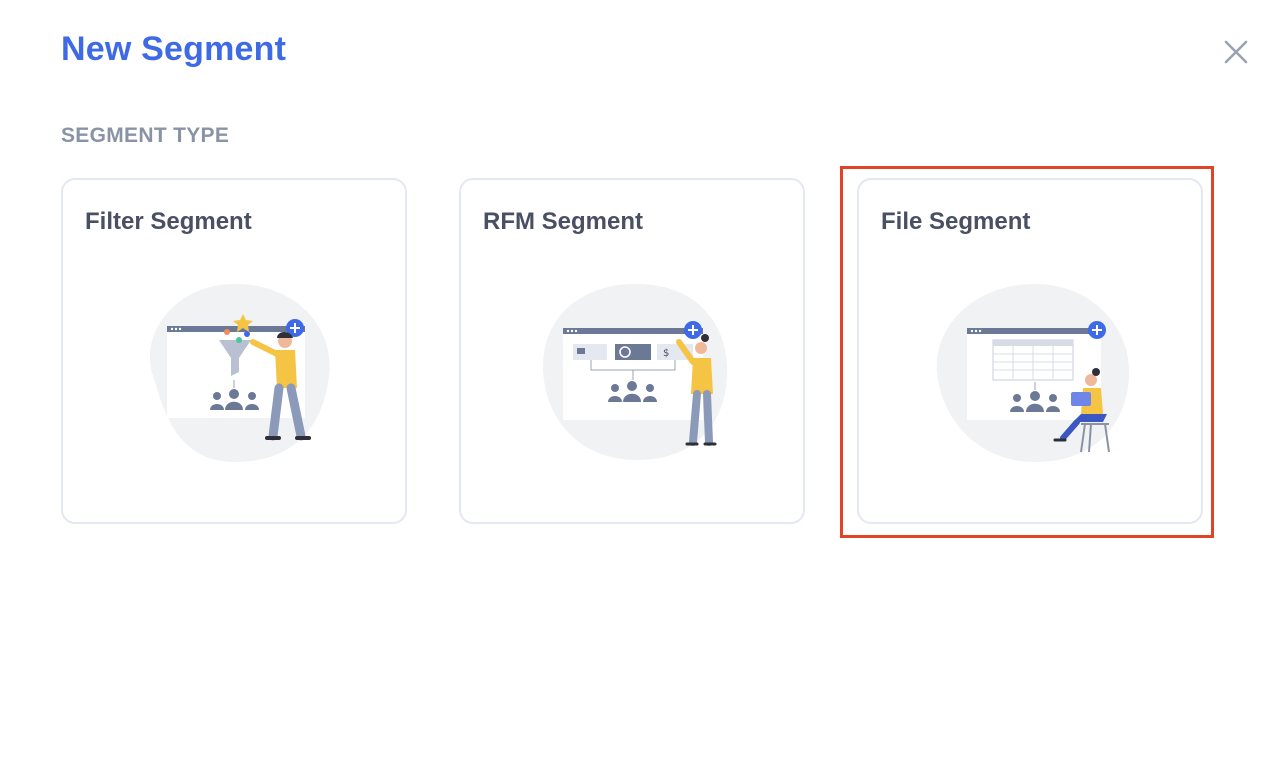 This screenshot has height=776, width=1286. I want to click on segment-type-label: SEGMENT TYPE, so click(145, 135).